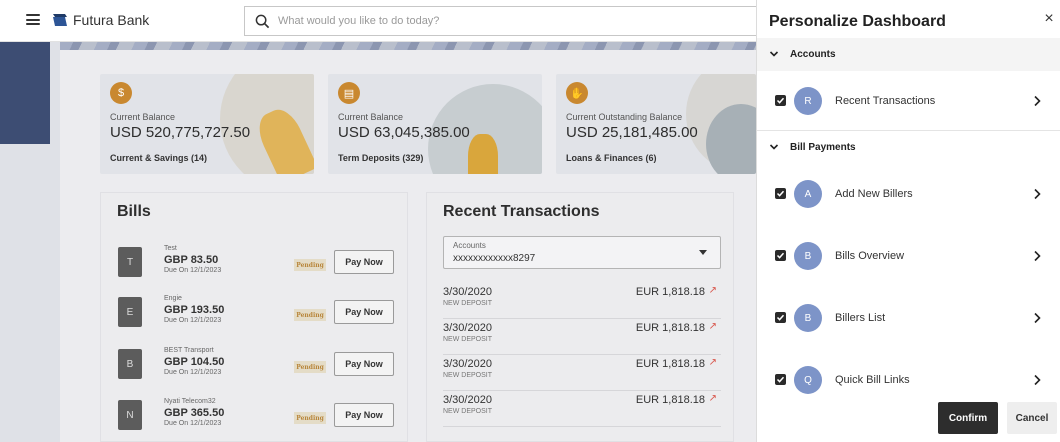  What do you see at coordinates (380, 158) in the screenshot?
I see `card-link: Term Deposits (329)` at bounding box center [380, 158].